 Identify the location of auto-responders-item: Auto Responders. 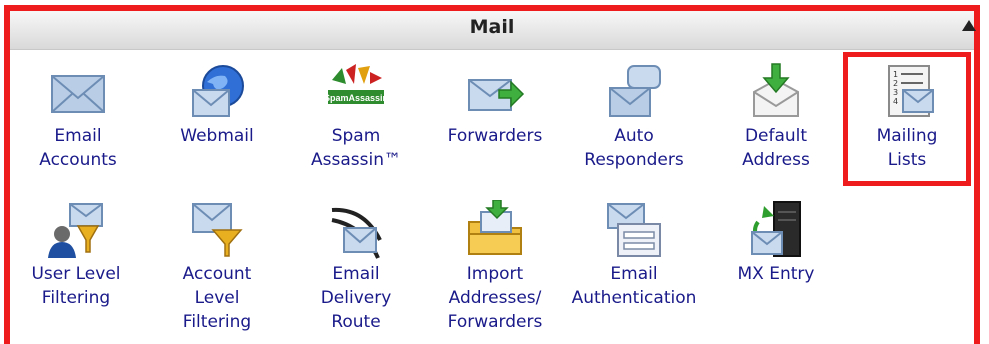
(634, 117).